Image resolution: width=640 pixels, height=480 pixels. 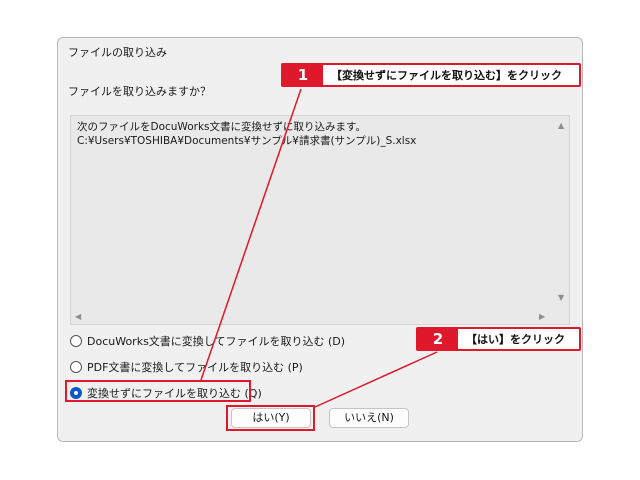 I want to click on callout-1-number: 1, so click(x=303, y=75).